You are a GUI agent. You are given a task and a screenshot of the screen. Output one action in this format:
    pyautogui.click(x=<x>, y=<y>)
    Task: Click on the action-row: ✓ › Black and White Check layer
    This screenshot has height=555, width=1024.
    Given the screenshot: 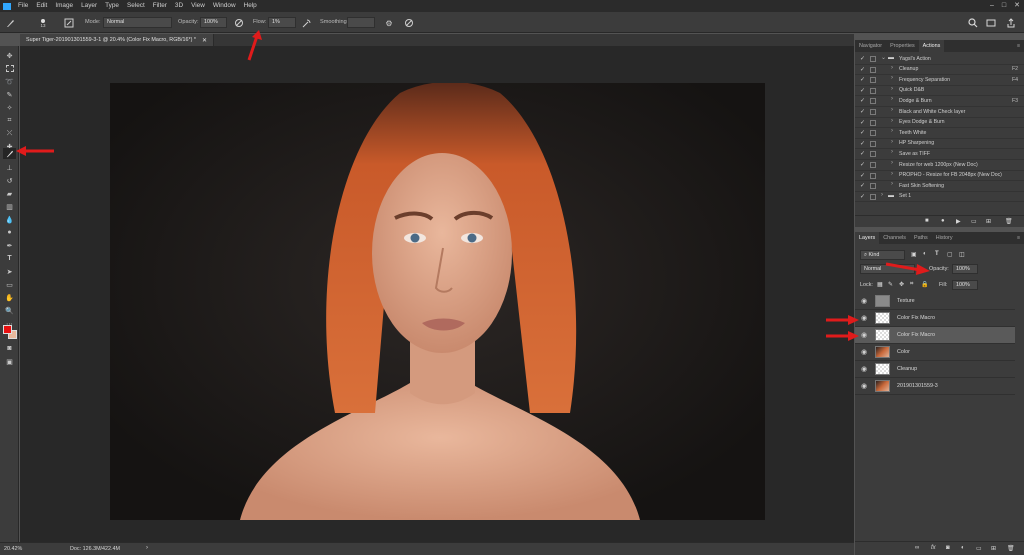 What is the action you would take?
    pyautogui.click(x=939, y=112)
    